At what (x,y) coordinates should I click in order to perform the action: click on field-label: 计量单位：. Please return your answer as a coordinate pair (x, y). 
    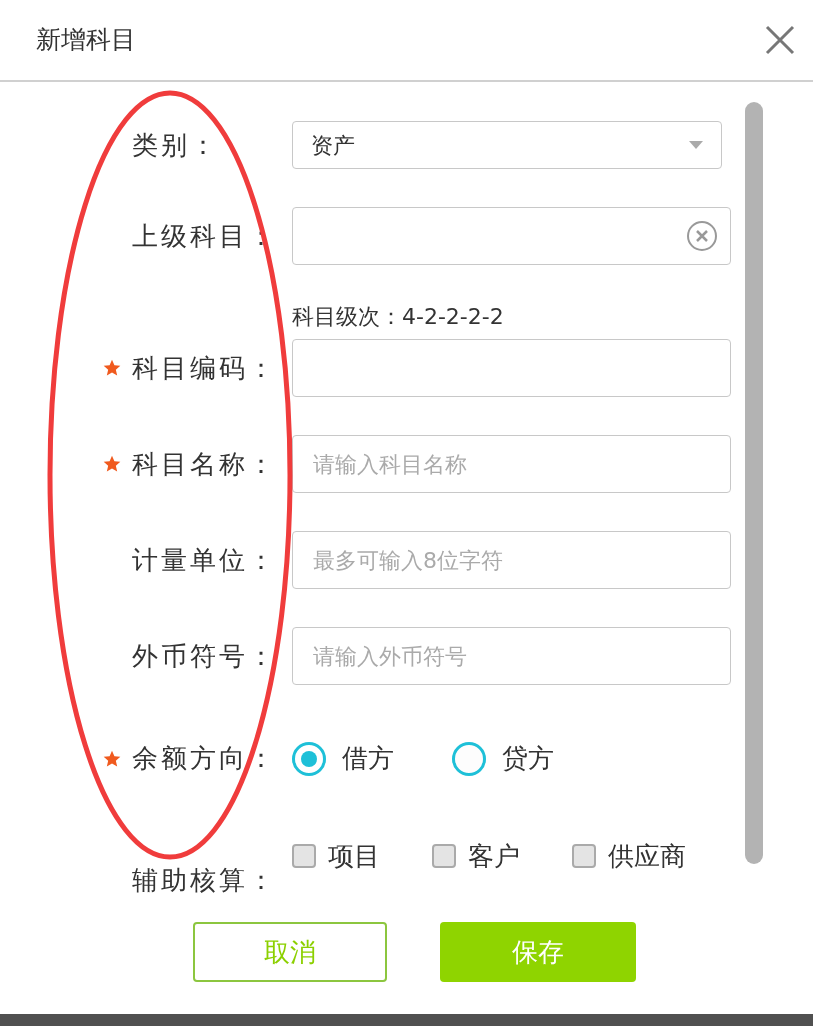
    Looking at the image, I should click on (204, 560).